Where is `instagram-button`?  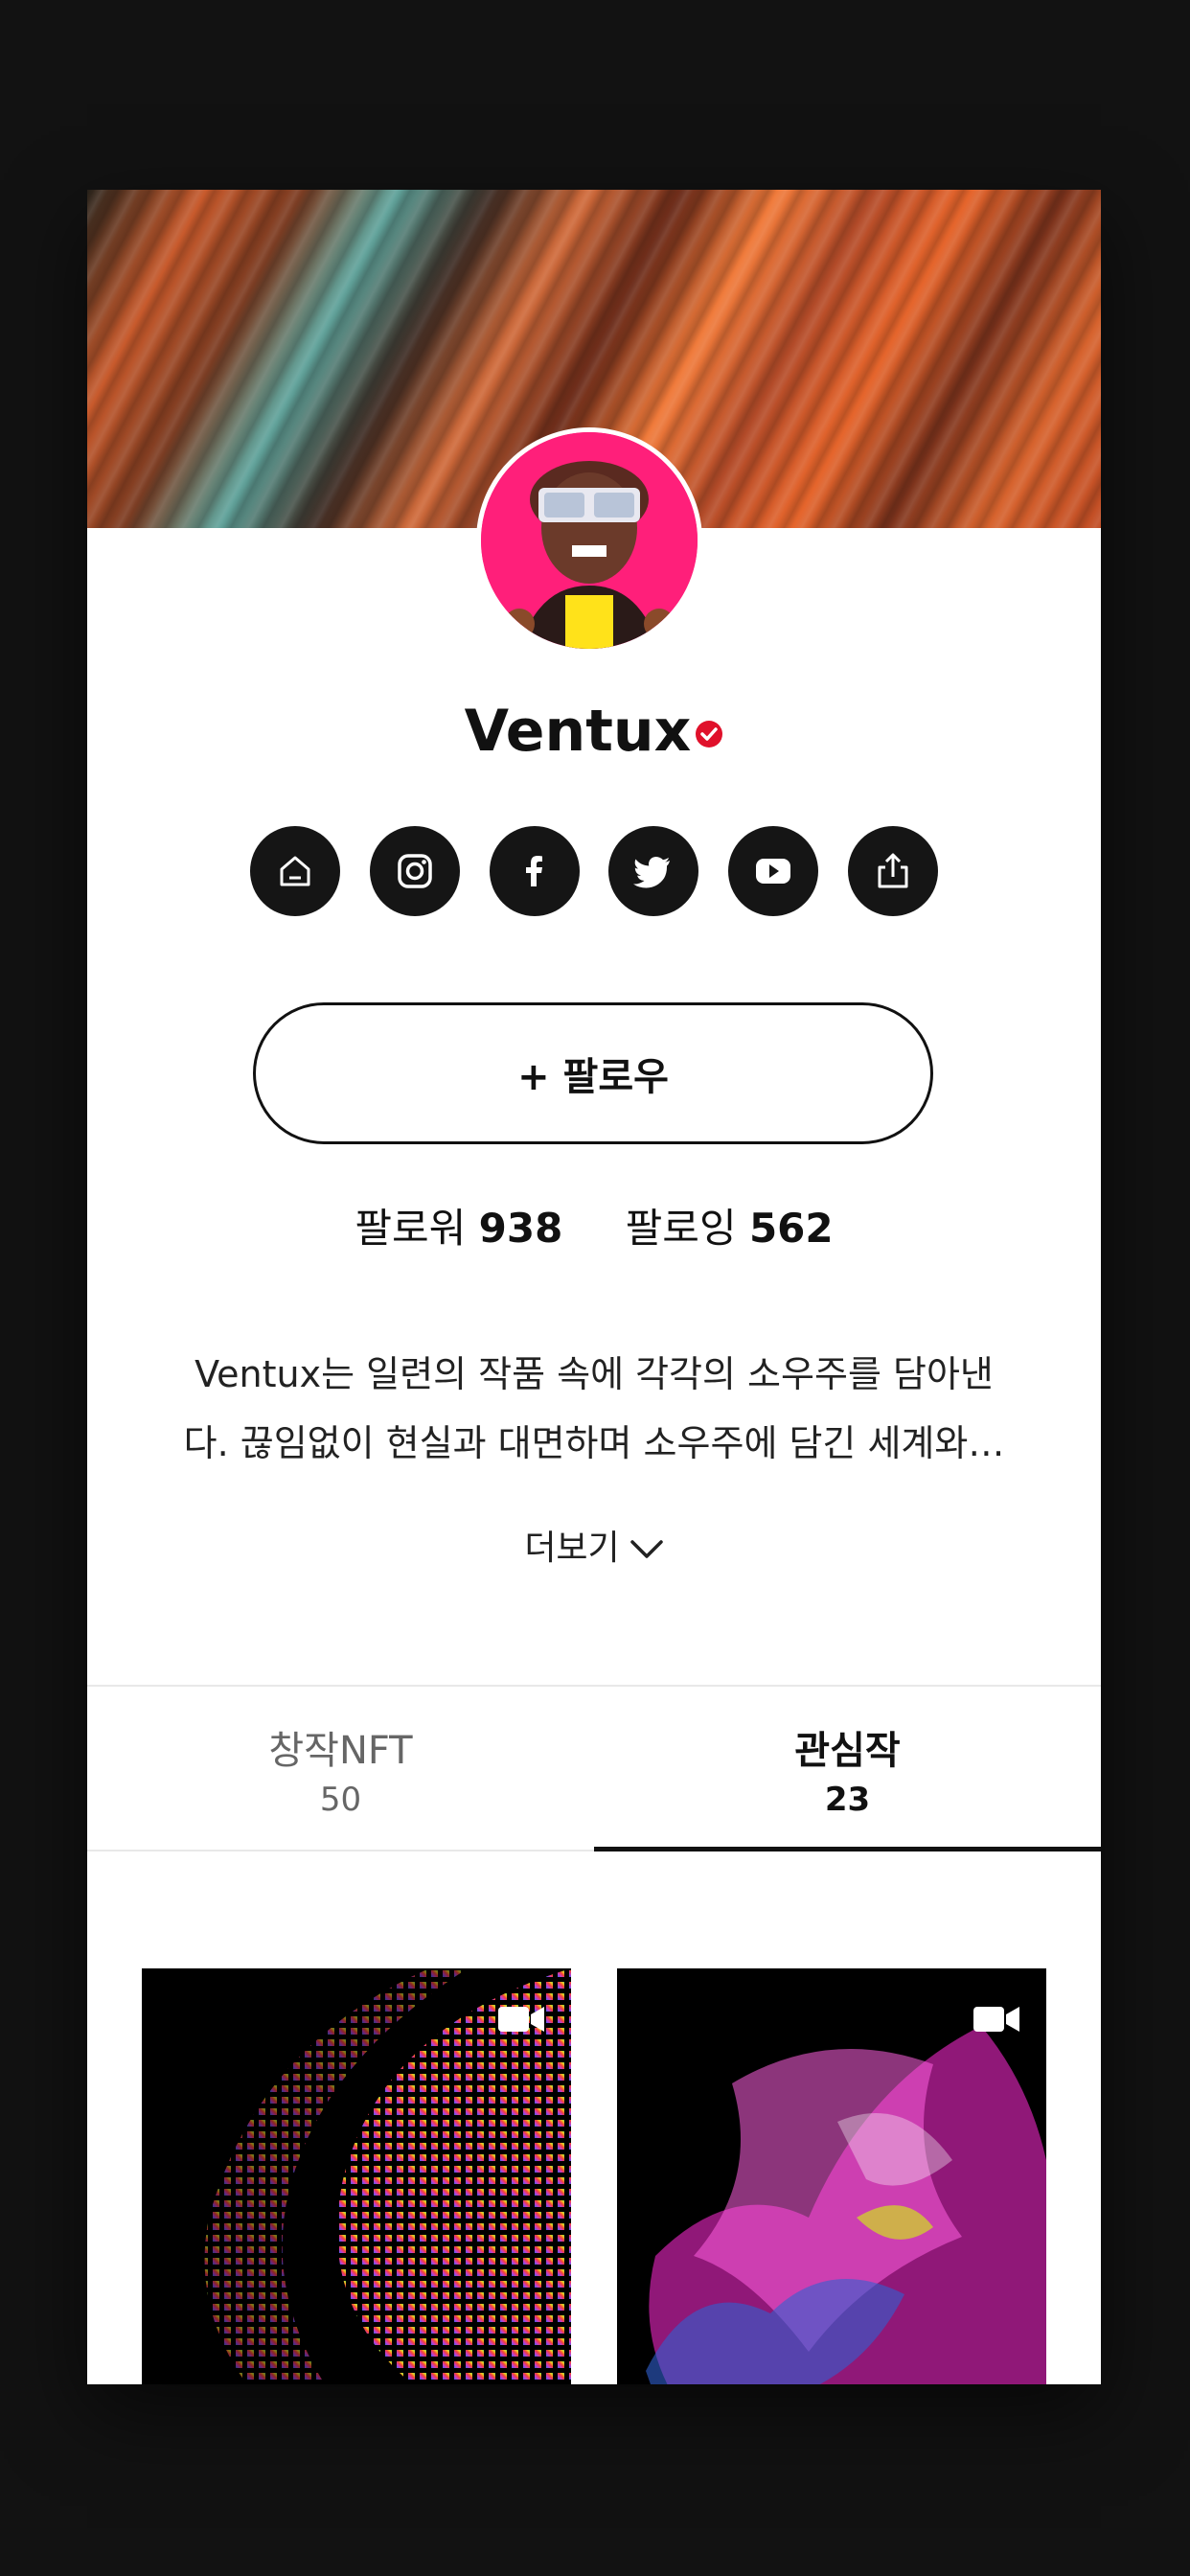
instagram-button is located at coordinates (414, 871).